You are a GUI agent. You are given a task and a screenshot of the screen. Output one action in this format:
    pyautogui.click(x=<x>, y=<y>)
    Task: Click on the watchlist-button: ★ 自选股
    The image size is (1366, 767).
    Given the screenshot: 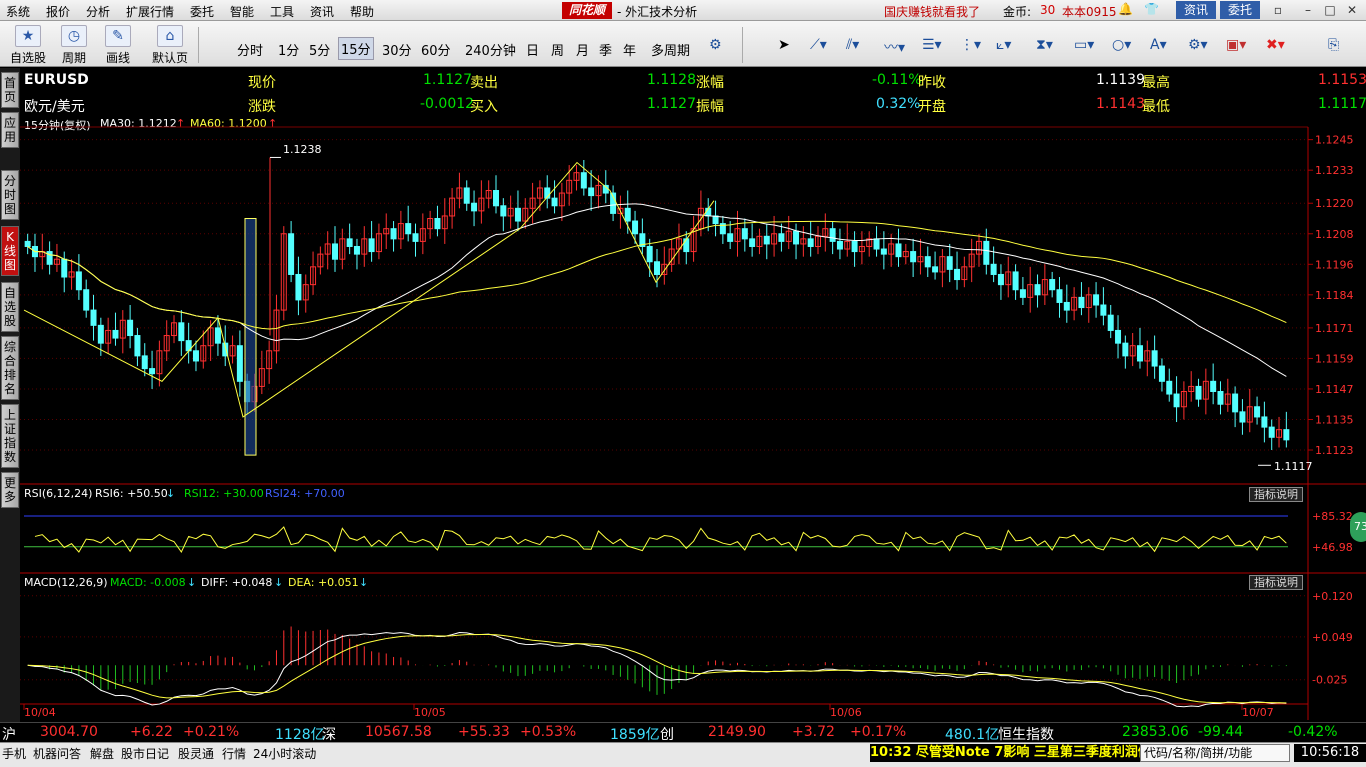 What is the action you would take?
    pyautogui.click(x=28, y=45)
    